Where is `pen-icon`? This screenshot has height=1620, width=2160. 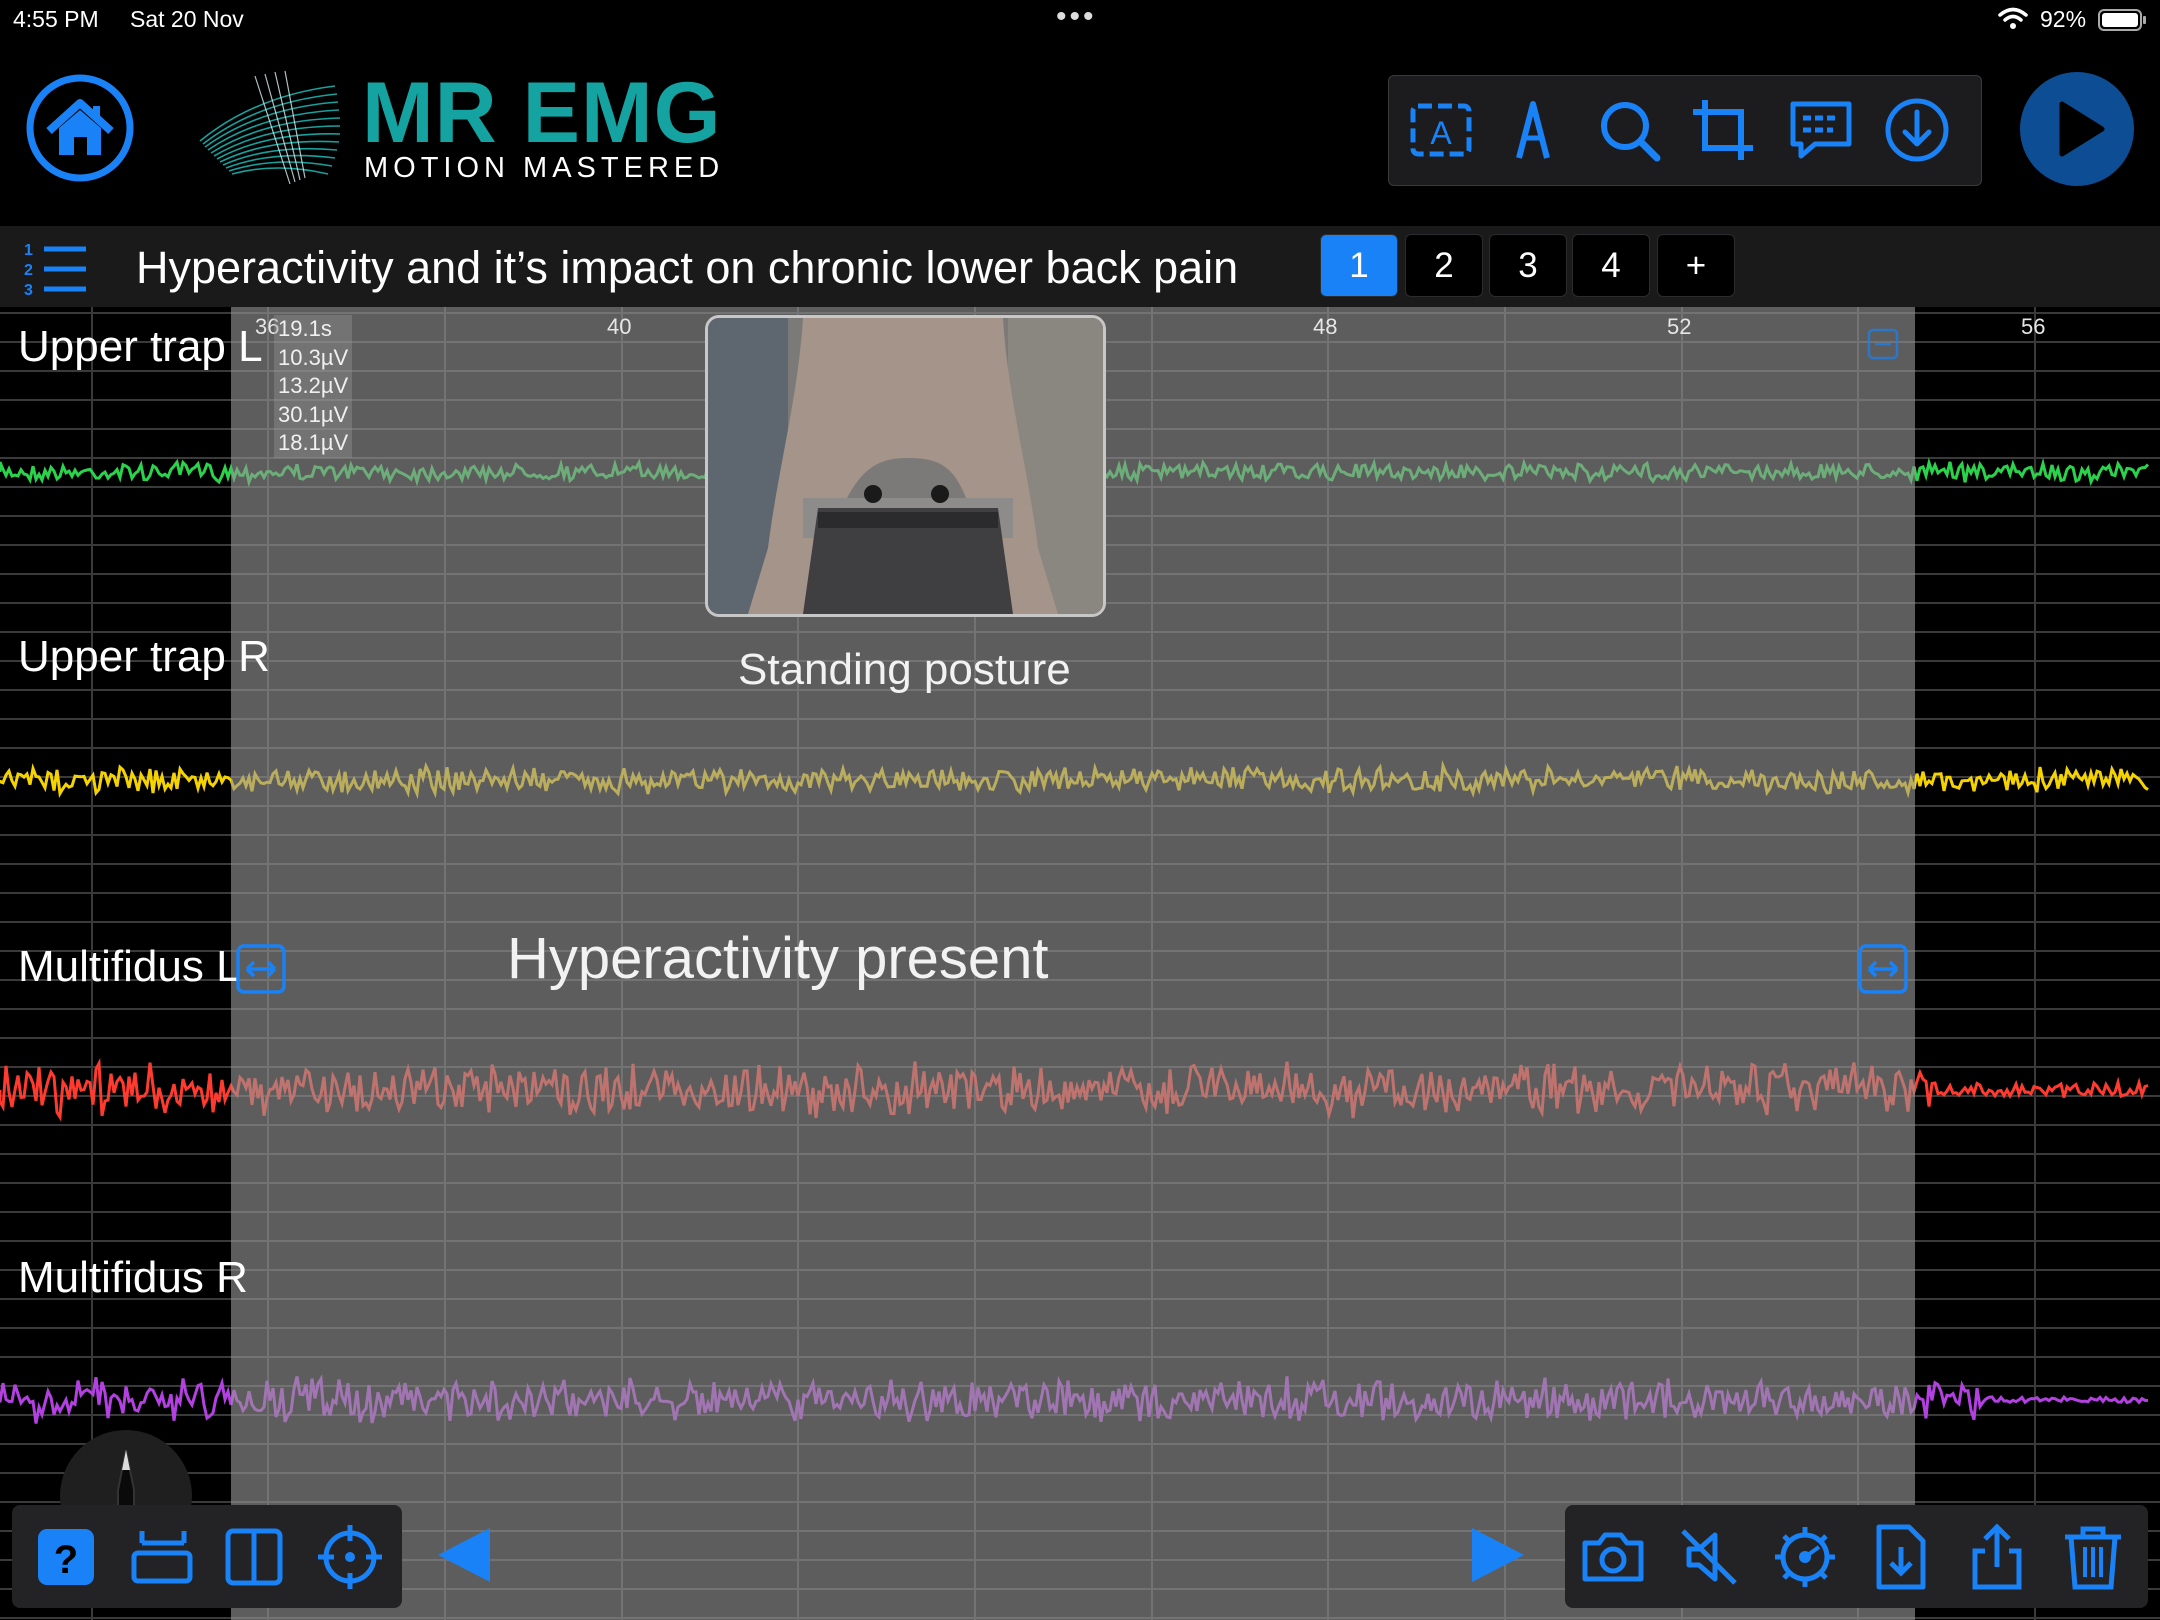 pen-icon is located at coordinates (1533, 130).